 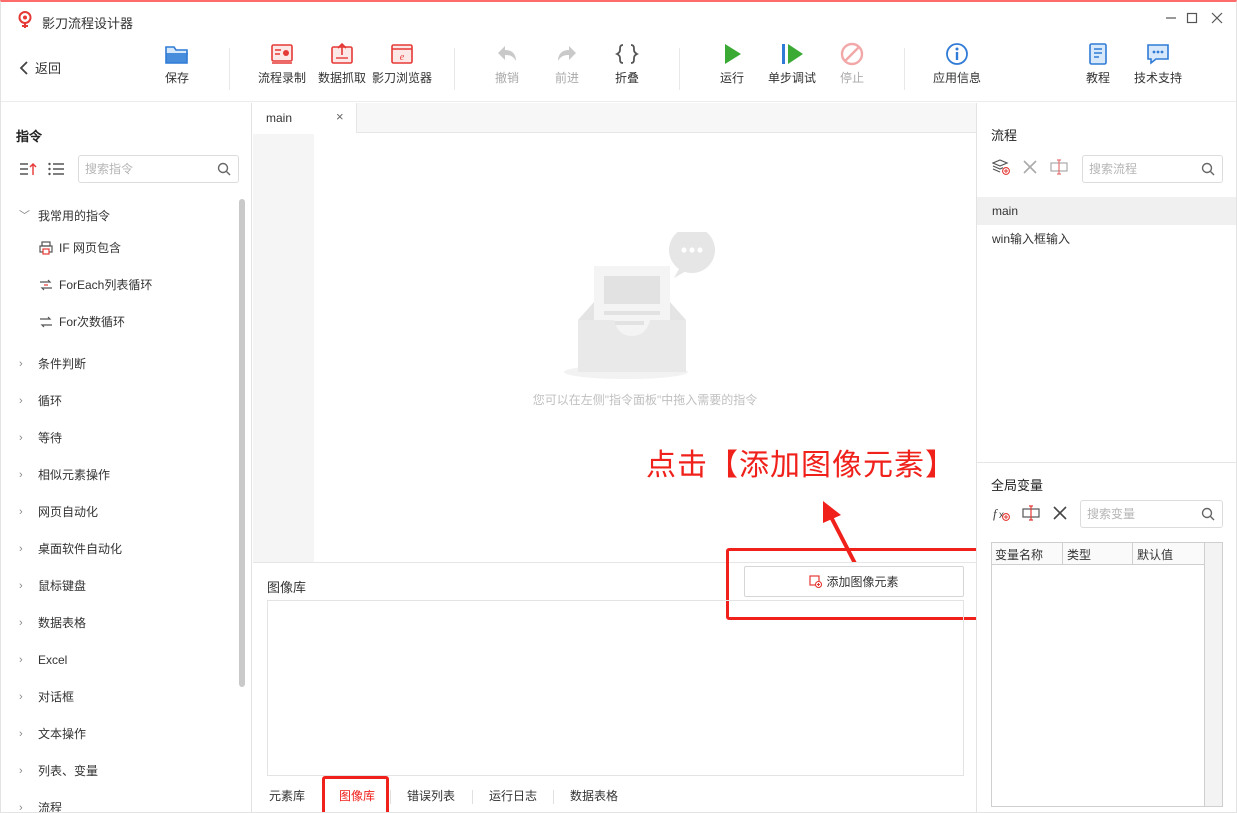 I want to click on flow-item-main: main, so click(x=1106, y=211).